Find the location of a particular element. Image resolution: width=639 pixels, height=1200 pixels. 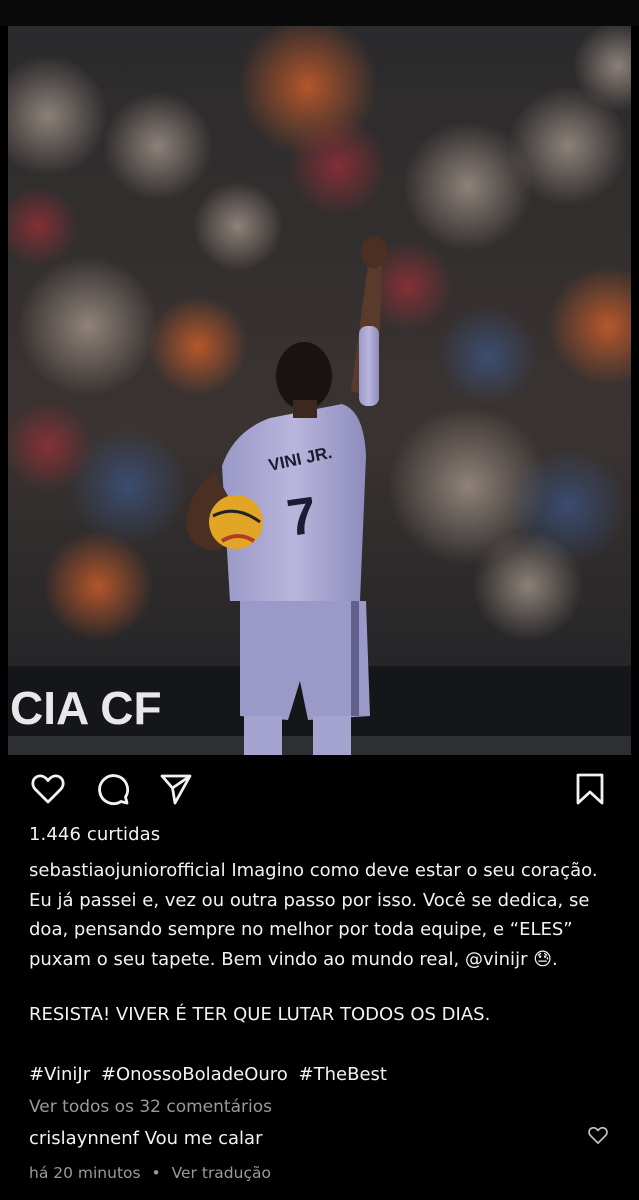

caption-mention: @vinijr is located at coordinates (496, 959).